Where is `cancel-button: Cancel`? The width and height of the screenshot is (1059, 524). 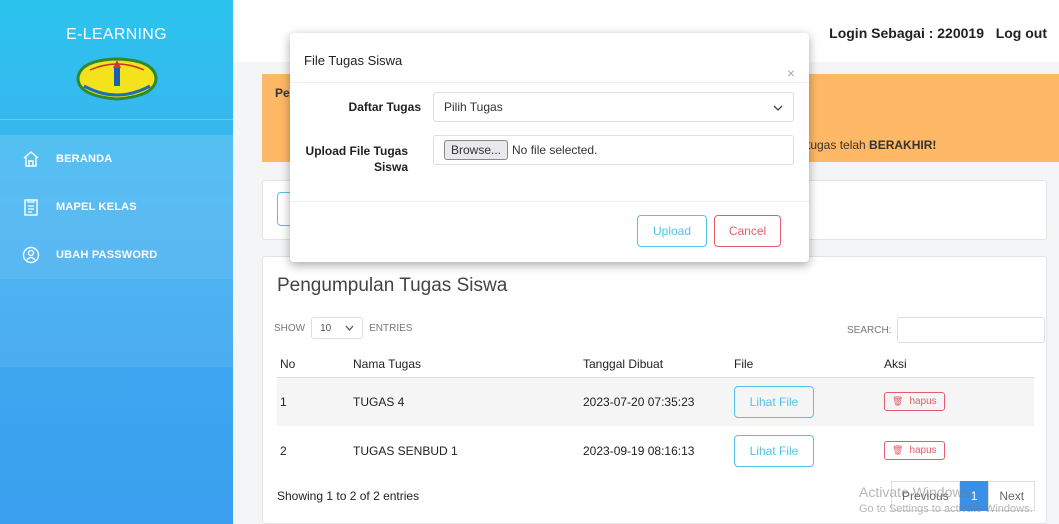
cancel-button: Cancel is located at coordinates (747, 231).